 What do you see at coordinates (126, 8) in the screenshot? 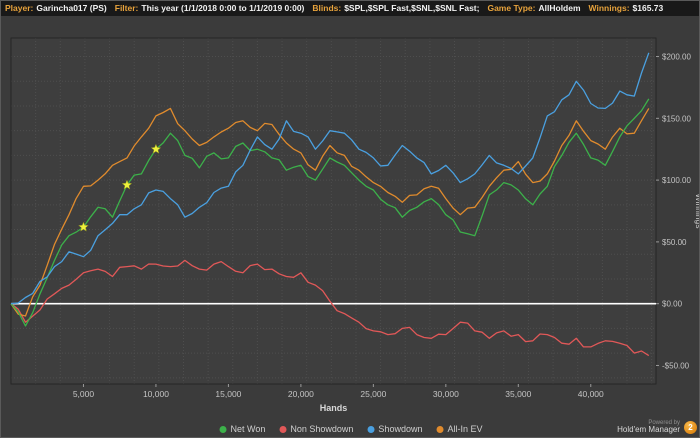
I see `filter-label: Filter:` at bounding box center [126, 8].